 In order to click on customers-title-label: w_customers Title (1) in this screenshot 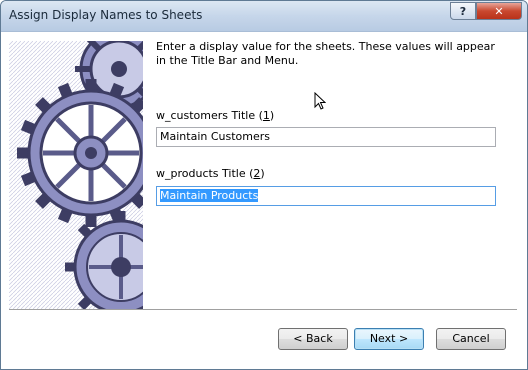, I will do `click(215, 115)`.